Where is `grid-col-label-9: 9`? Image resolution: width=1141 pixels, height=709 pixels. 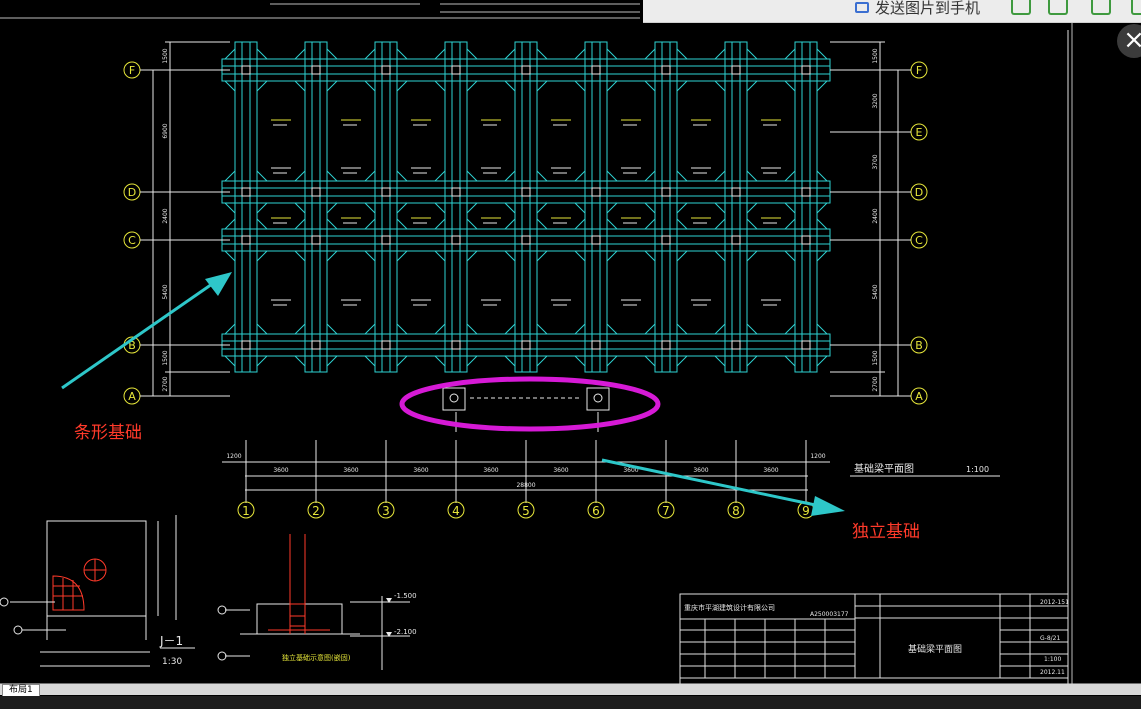
grid-col-label-9: 9 is located at coordinates (806, 511).